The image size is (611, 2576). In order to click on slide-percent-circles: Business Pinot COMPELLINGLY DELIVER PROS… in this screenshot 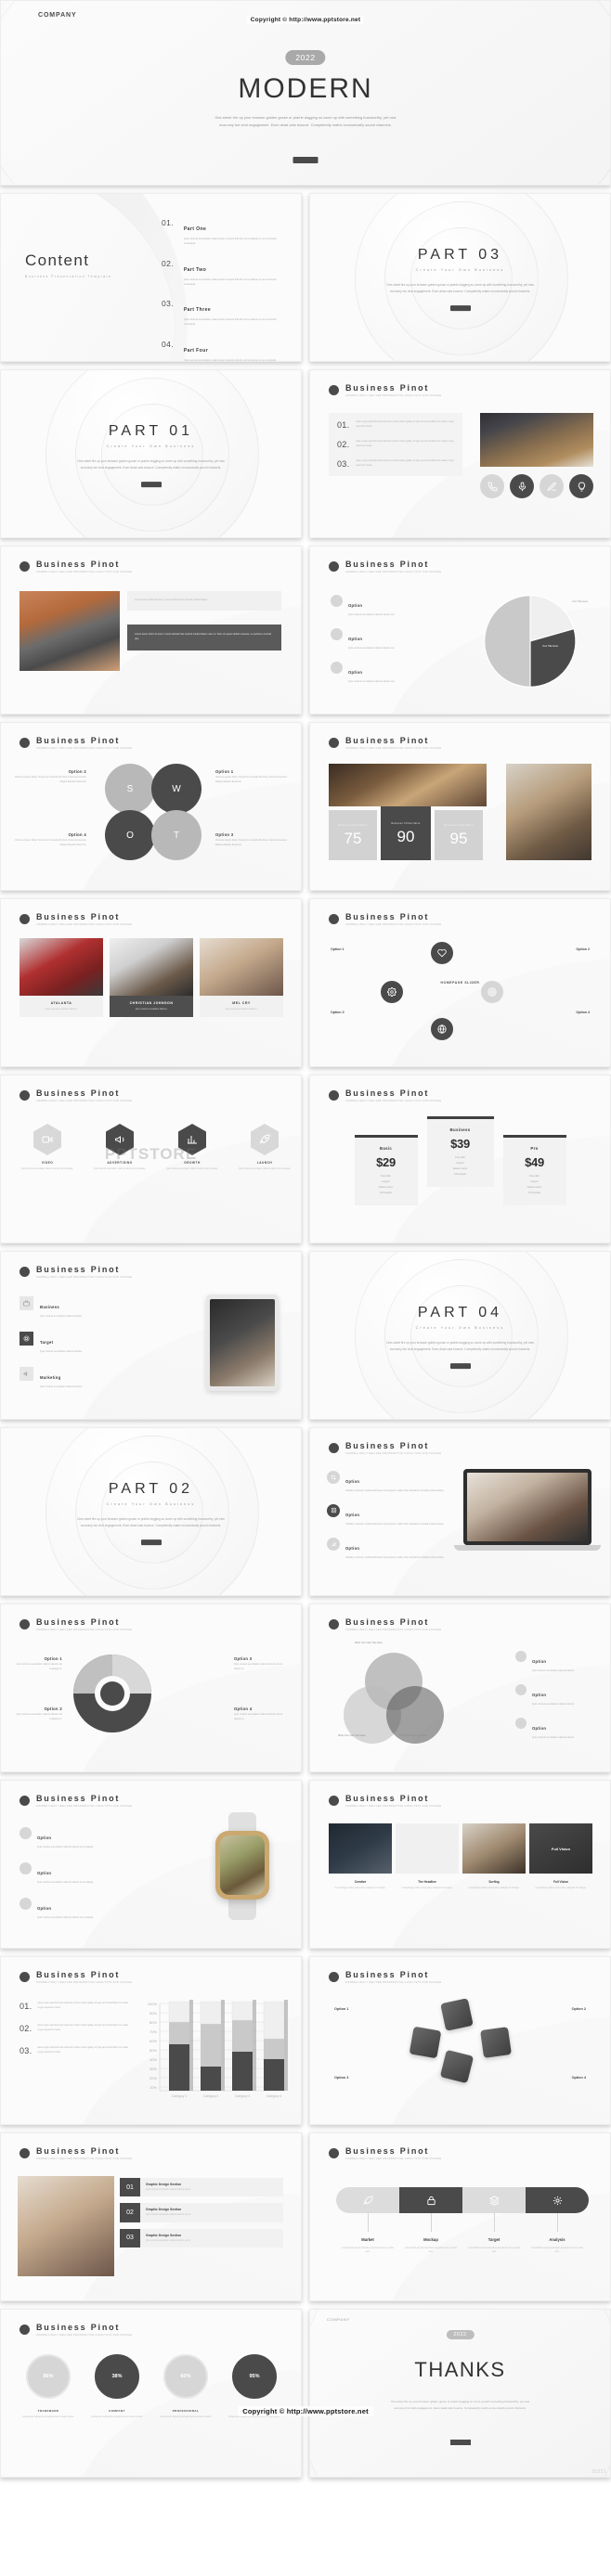, I will do `click(151, 2393)`.